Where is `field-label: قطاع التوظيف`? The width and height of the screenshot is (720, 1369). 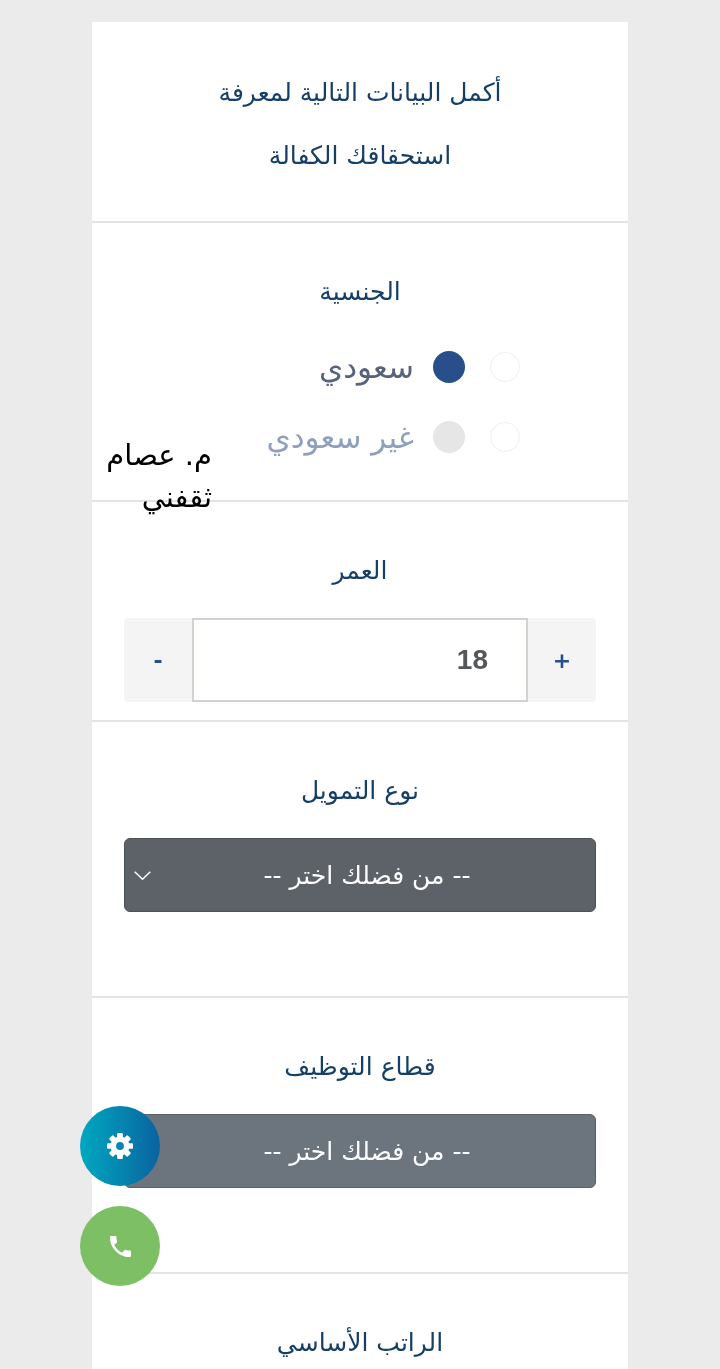
field-label: قطاع التوظيف is located at coordinates (360, 1067).